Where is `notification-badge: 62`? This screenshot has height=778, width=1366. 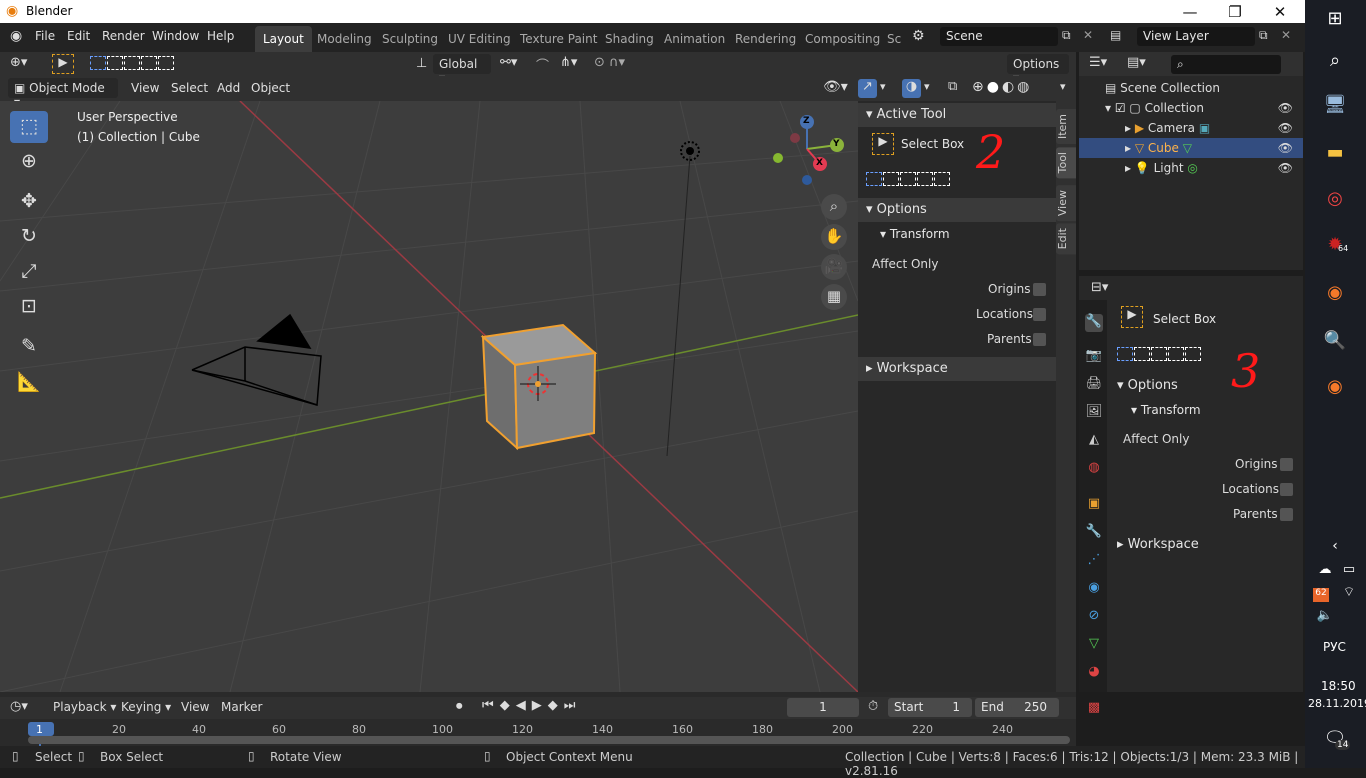
notification-badge: 62 is located at coordinates (1321, 595).